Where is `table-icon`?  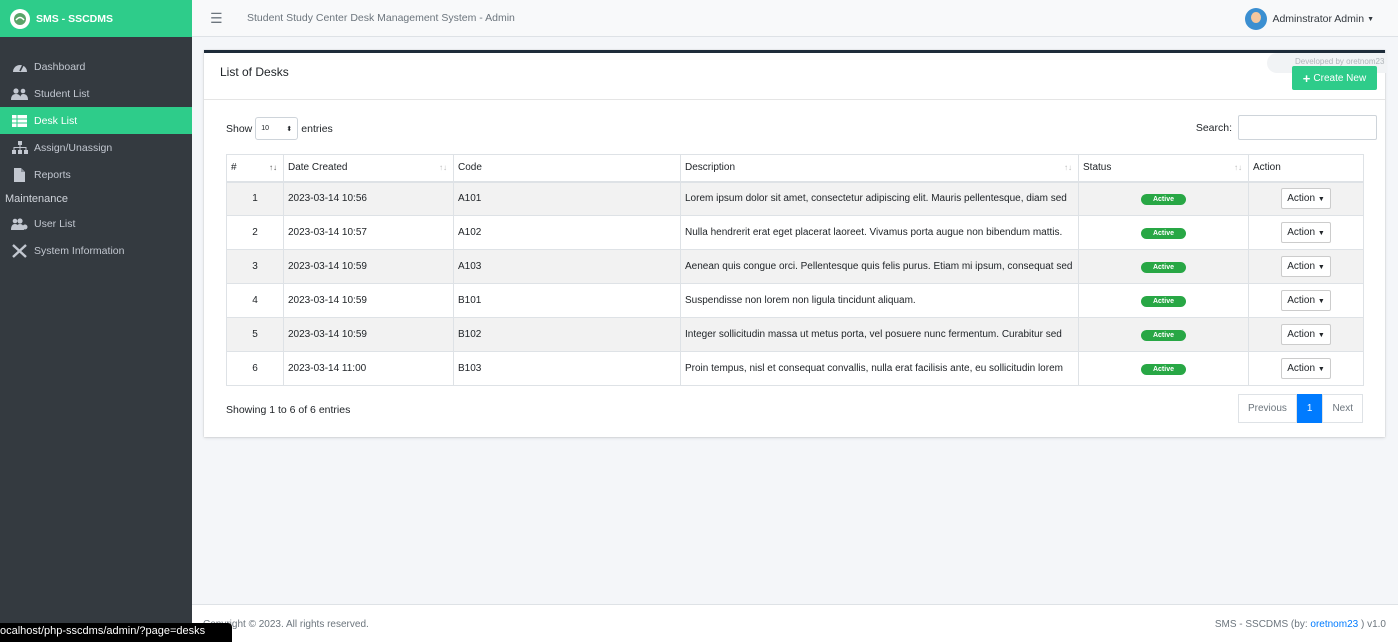 table-icon is located at coordinates (19, 121).